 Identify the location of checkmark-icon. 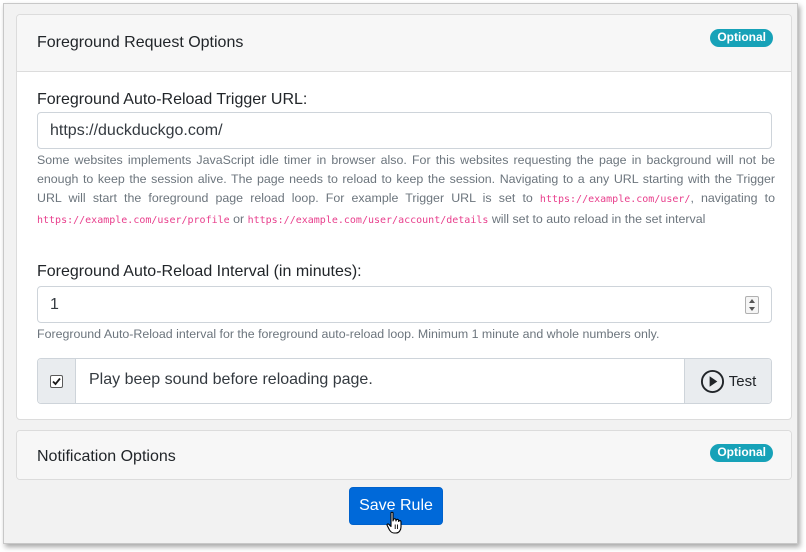
(56, 381).